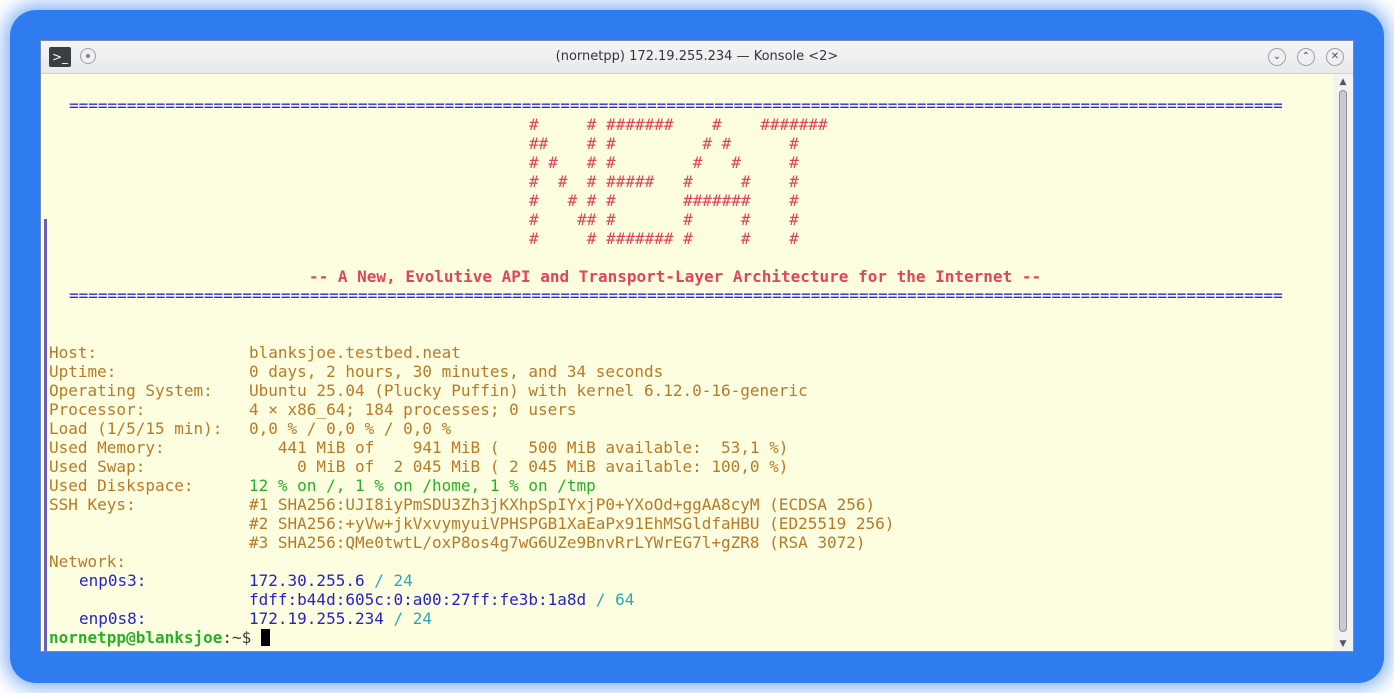  I want to click on network-iface: enp0s8:, so click(113, 618).